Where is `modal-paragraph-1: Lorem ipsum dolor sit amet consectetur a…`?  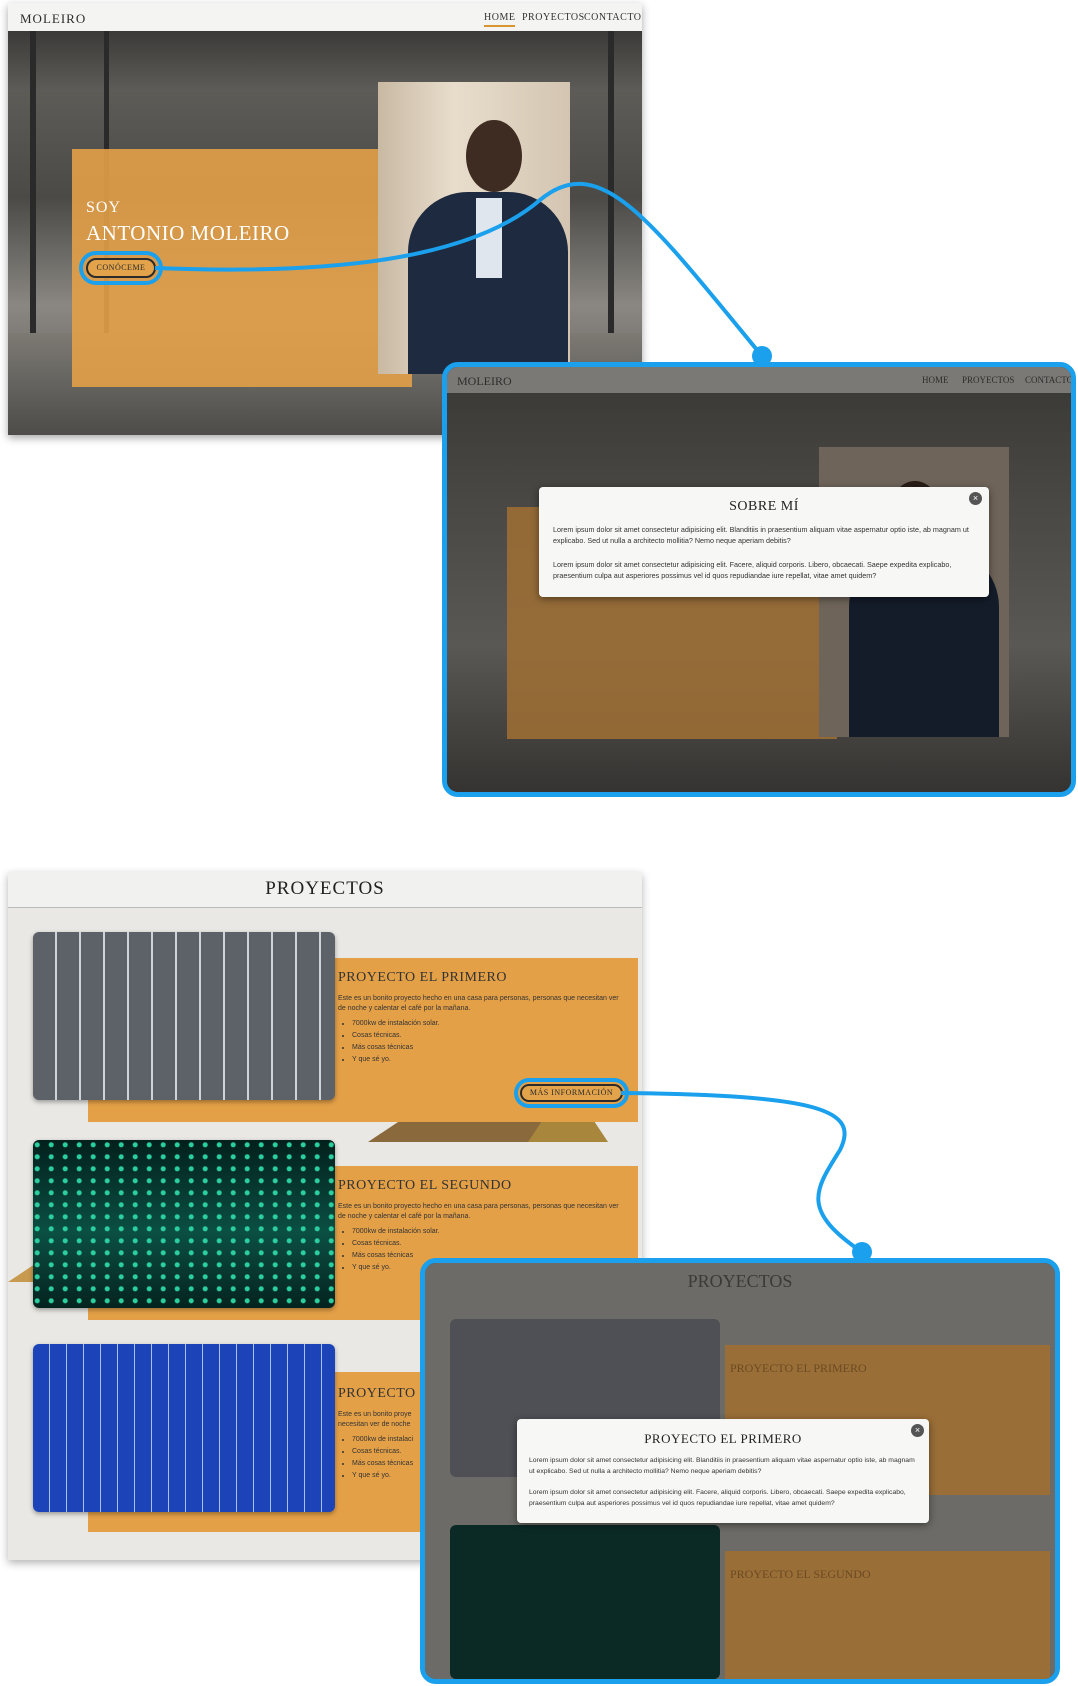
modal-paragraph-1: Lorem ipsum dolor sit amet consectetur a… is located at coordinates (722, 1466).